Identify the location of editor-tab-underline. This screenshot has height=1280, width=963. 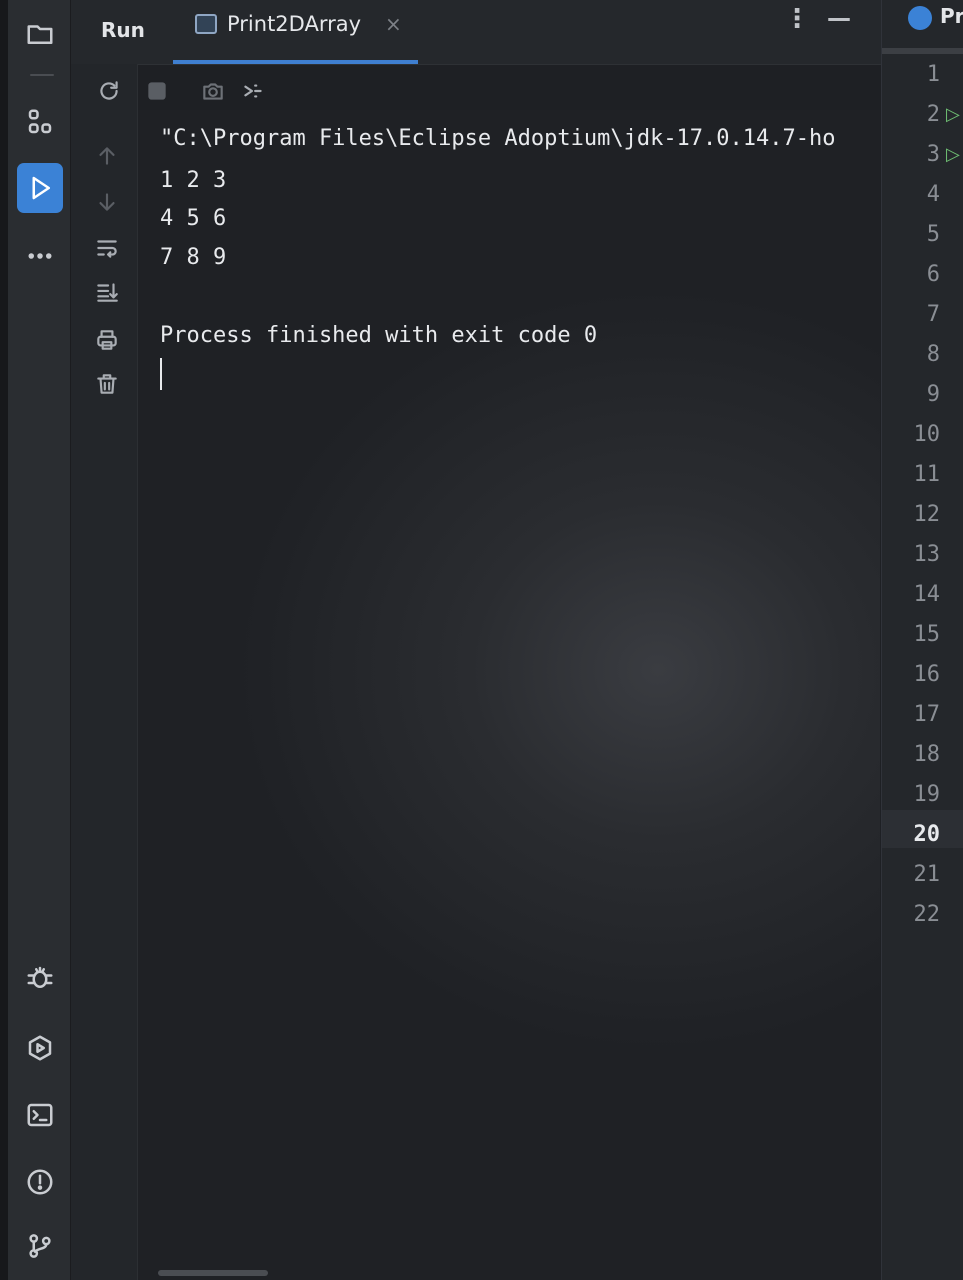
(922, 51).